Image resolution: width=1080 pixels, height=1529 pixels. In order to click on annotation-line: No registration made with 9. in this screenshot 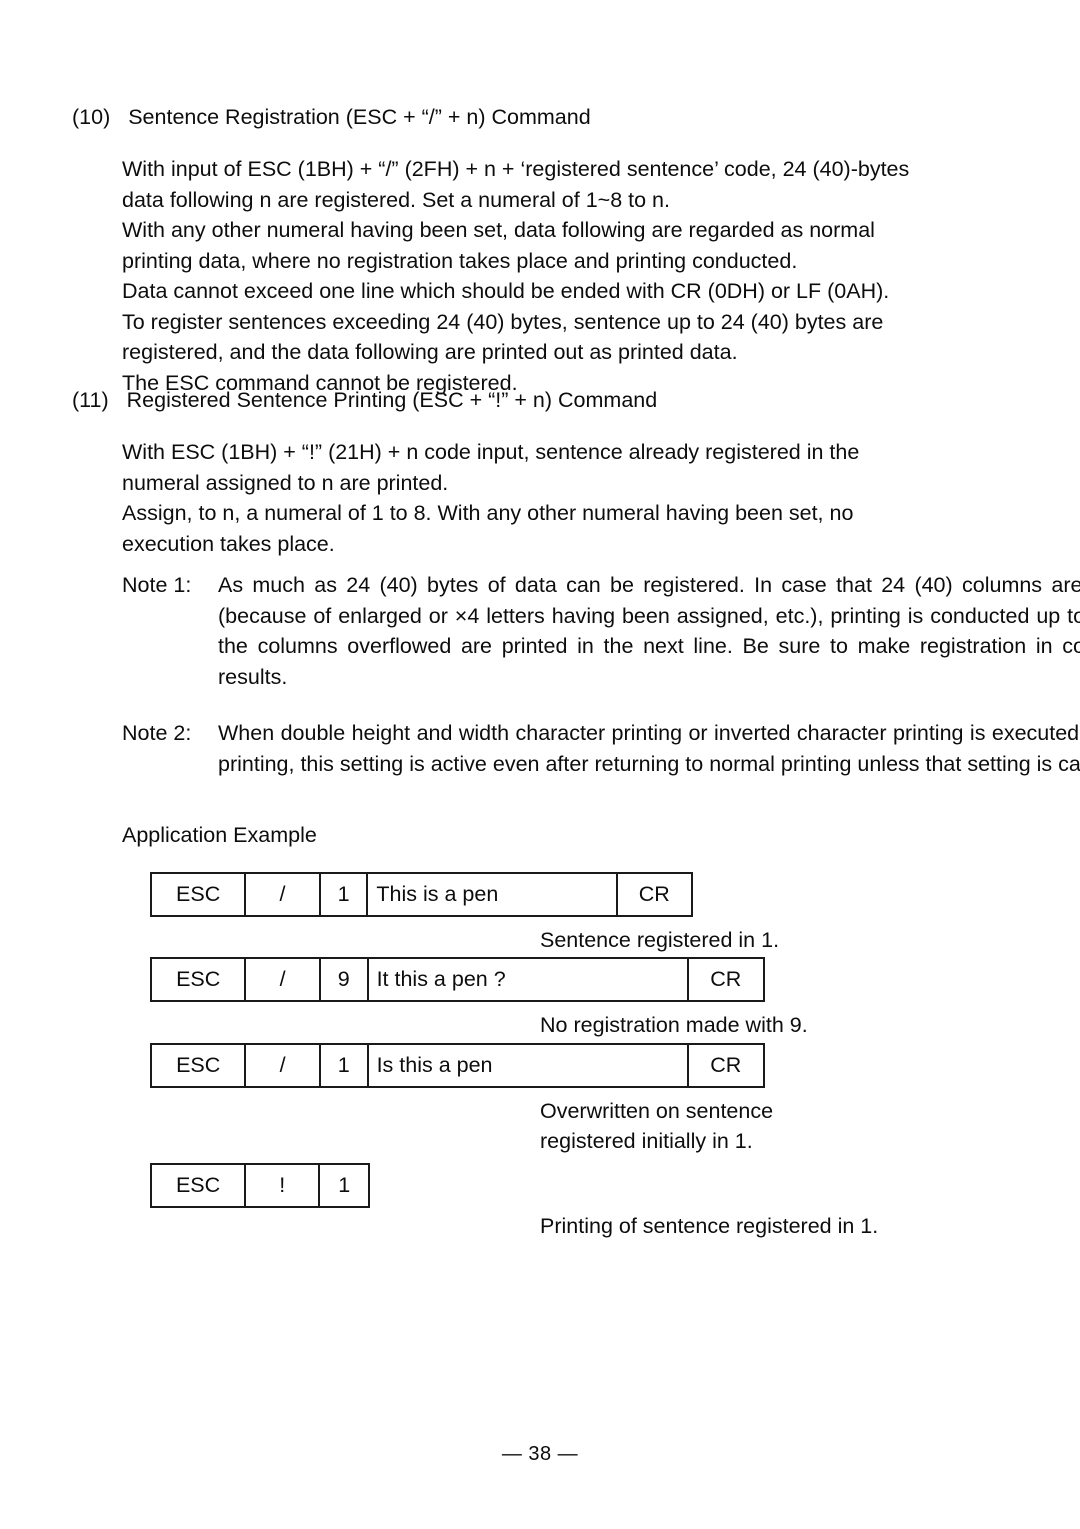, I will do `click(674, 1025)`.